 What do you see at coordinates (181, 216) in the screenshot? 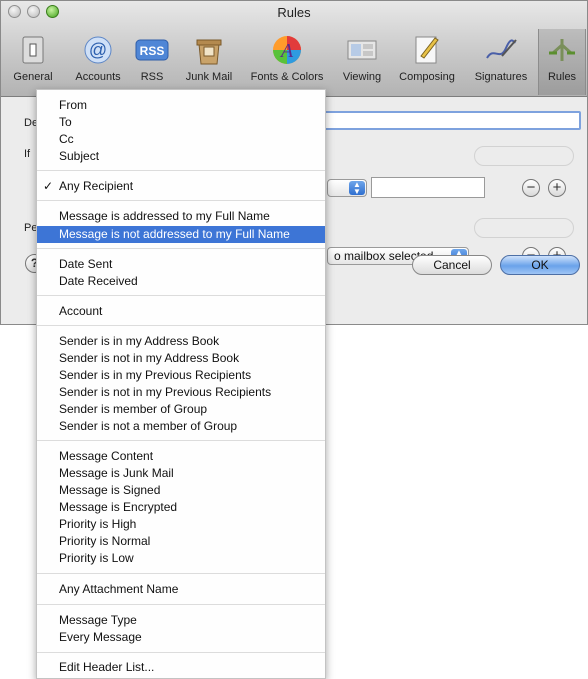
I see `menu-item-addressed-full-name: Message is addressed to my Full Name` at bounding box center [181, 216].